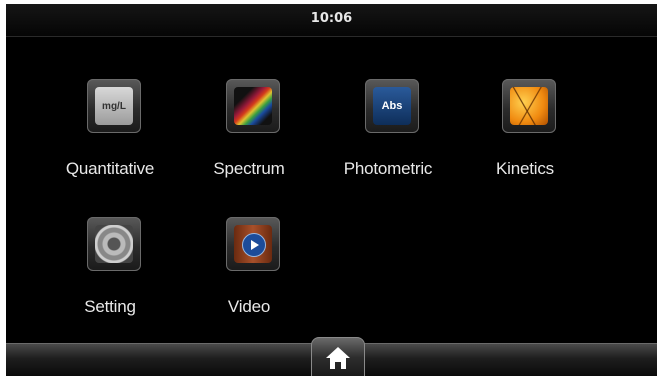 The height and width of the screenshot is (379, 662). Describe the element at coordinates (110, 134) in the screenshot. I see `app-quantitative: mg/L Quantitative` at that location.